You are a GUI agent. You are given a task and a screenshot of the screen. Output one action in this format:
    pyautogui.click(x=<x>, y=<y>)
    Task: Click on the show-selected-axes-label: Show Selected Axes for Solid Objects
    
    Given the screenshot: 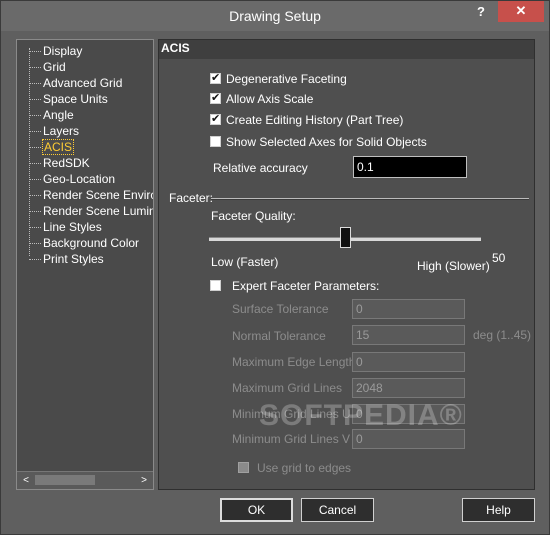 What is the action you would take?
    pyautogui.click(x=326, y=142)
    